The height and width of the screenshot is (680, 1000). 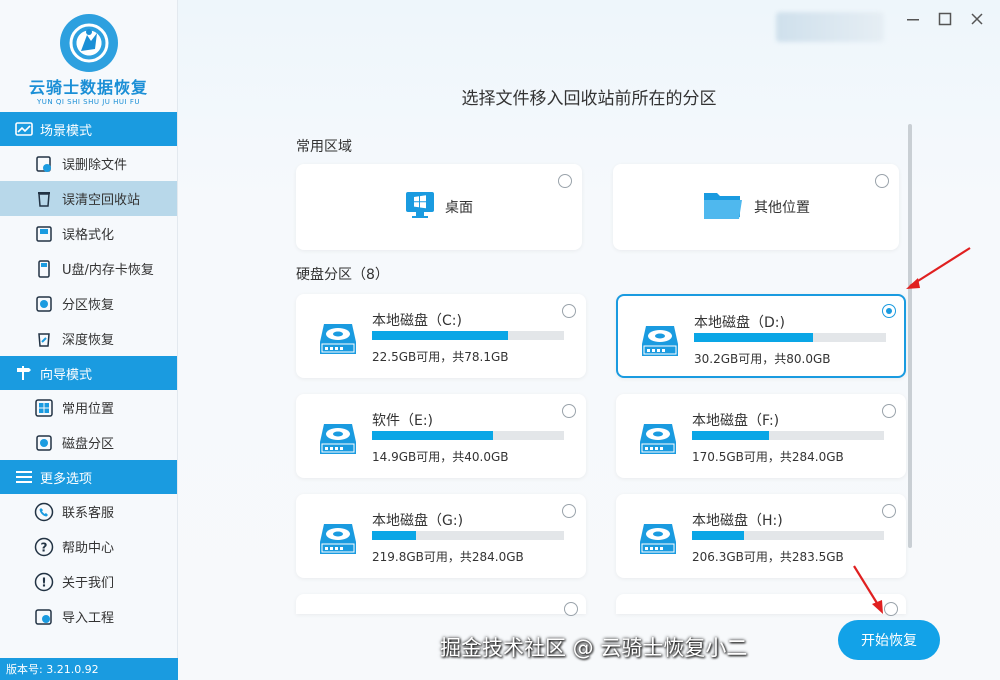 What do you see at coordinates (739, 323) in the screenshot?
I see `disk-name: 本地磁盘（D:)` at bounding box center [739, 323].